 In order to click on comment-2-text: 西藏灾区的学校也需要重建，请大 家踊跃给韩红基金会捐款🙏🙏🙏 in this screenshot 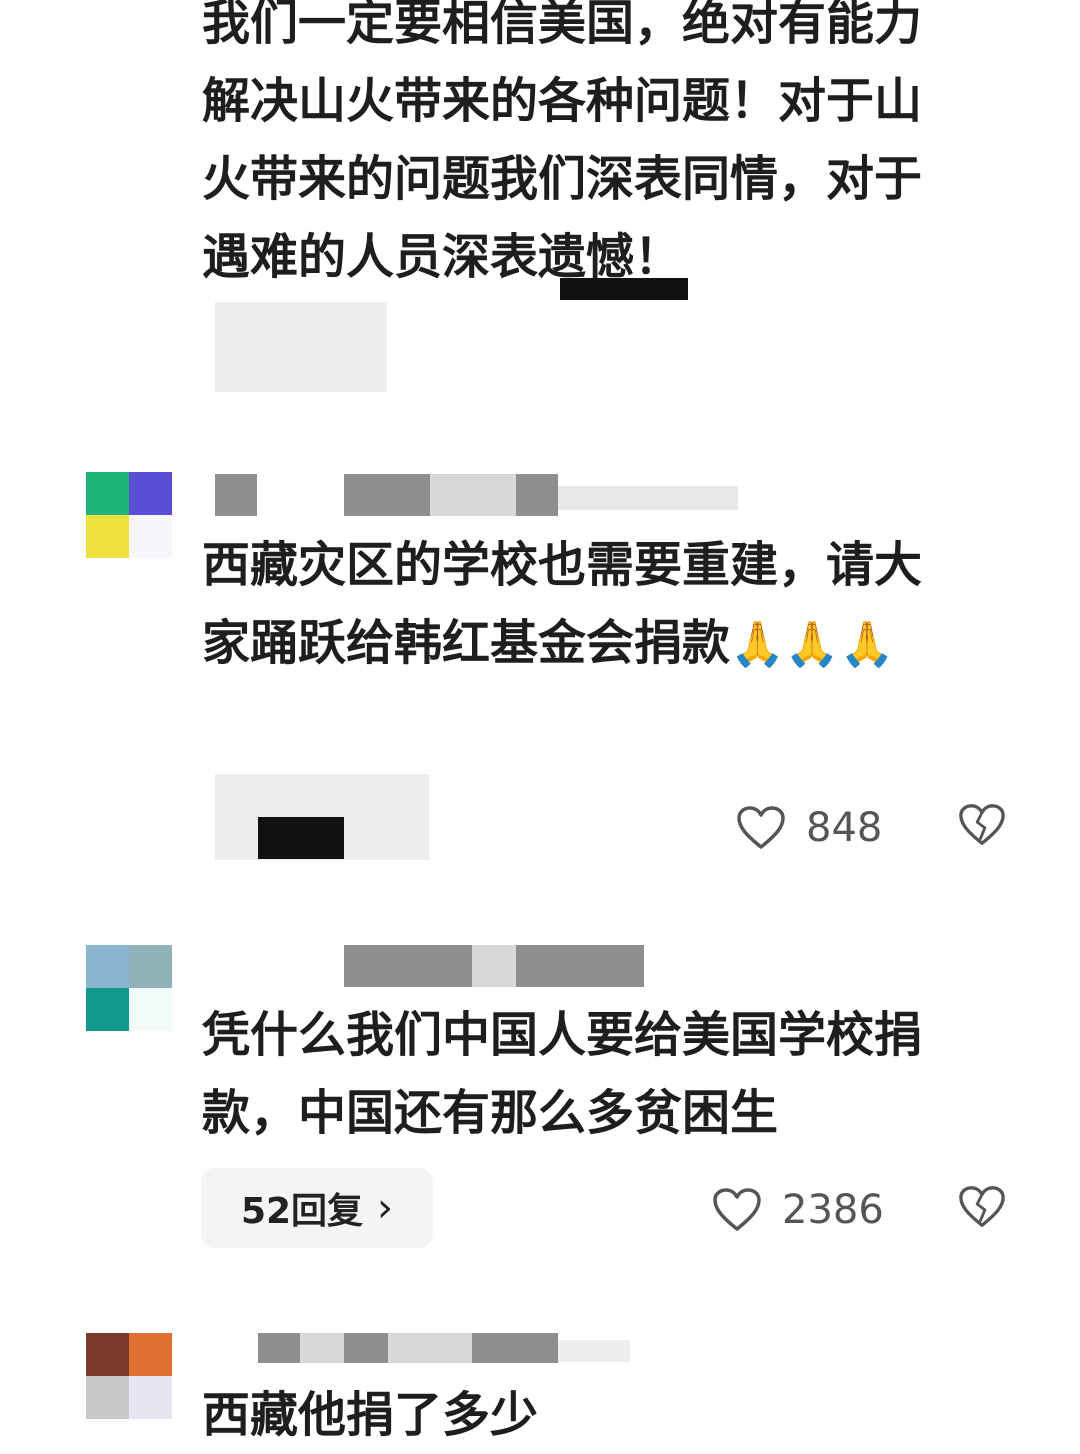, I will do `click(612, 604)`.